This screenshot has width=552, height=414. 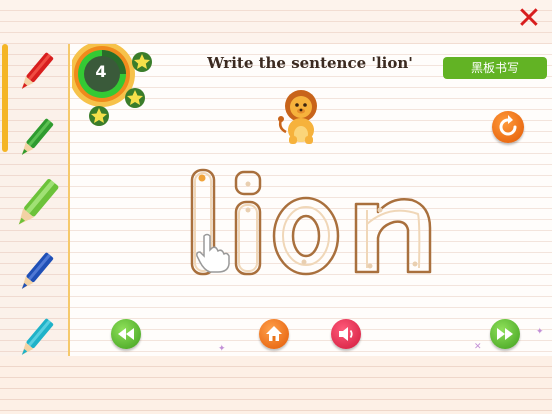 What do you see at coordinates (297, 117) in the screenshot?
I see `lion-icon` at bounding box center [297, 117].